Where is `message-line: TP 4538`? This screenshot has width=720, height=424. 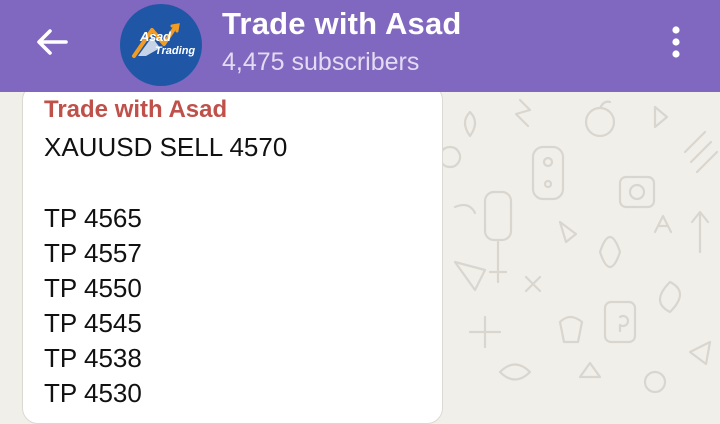
message-line: TP 4538 is located at coordinates (93, 358).